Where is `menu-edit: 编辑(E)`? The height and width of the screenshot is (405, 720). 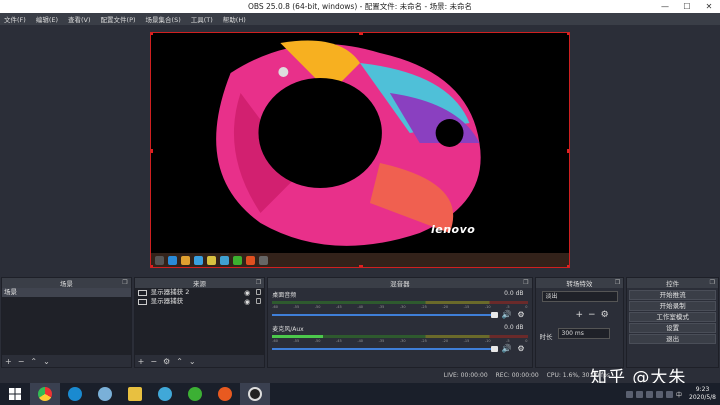 menu-edit: 编辑(E) is located at coordinates (47, 19).